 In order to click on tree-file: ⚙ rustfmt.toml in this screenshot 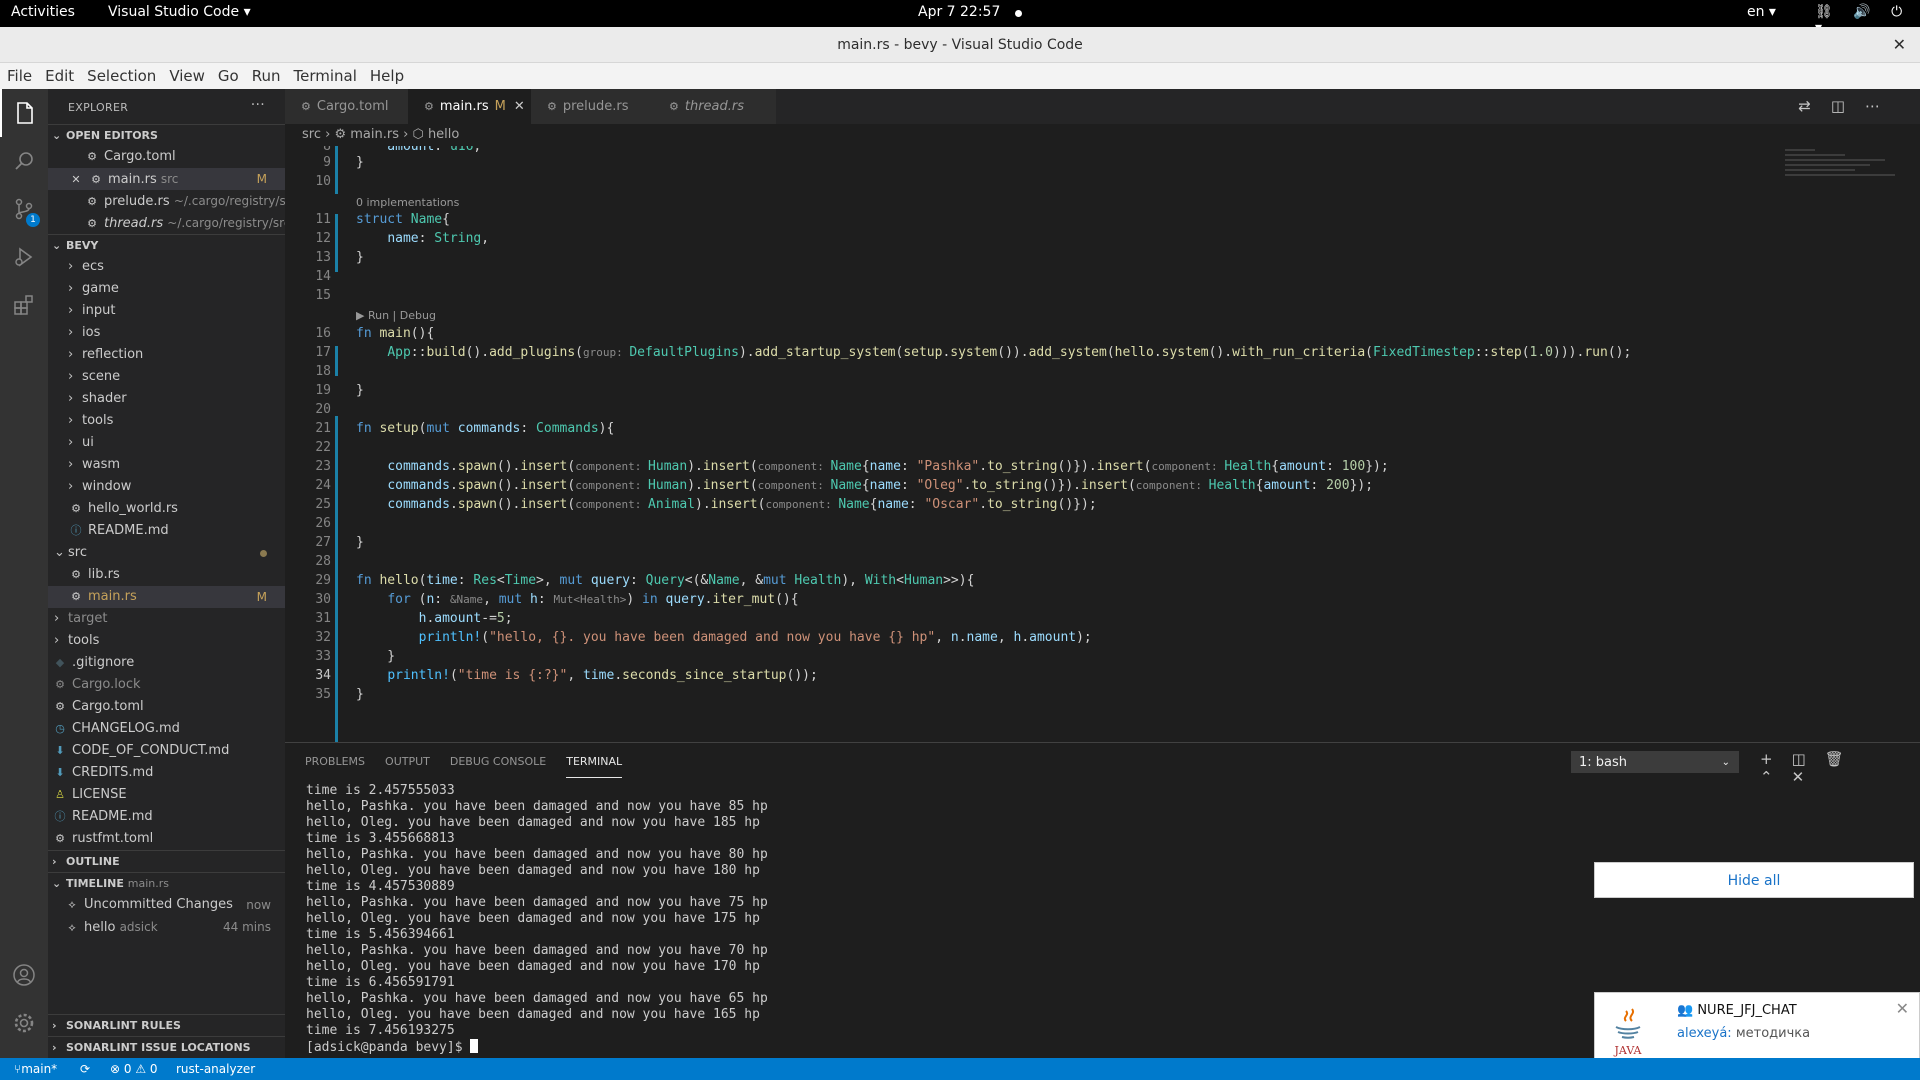, I will do `click(166, 839)`.